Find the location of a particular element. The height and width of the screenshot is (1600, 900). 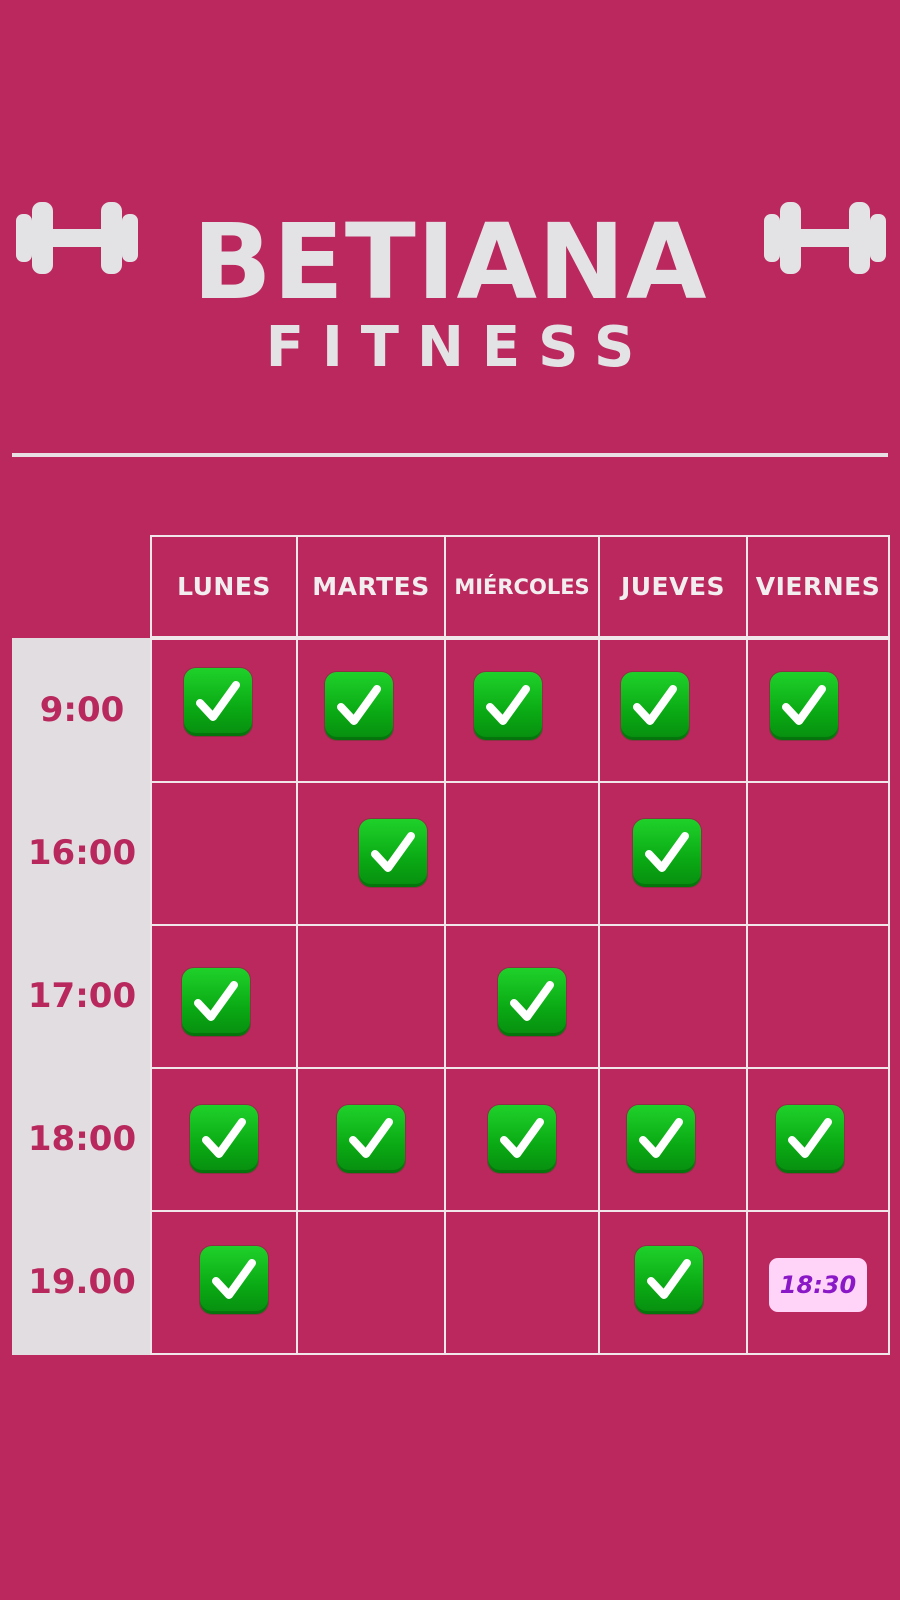

time-label: 17:00 is located at coordinates (82, 995).